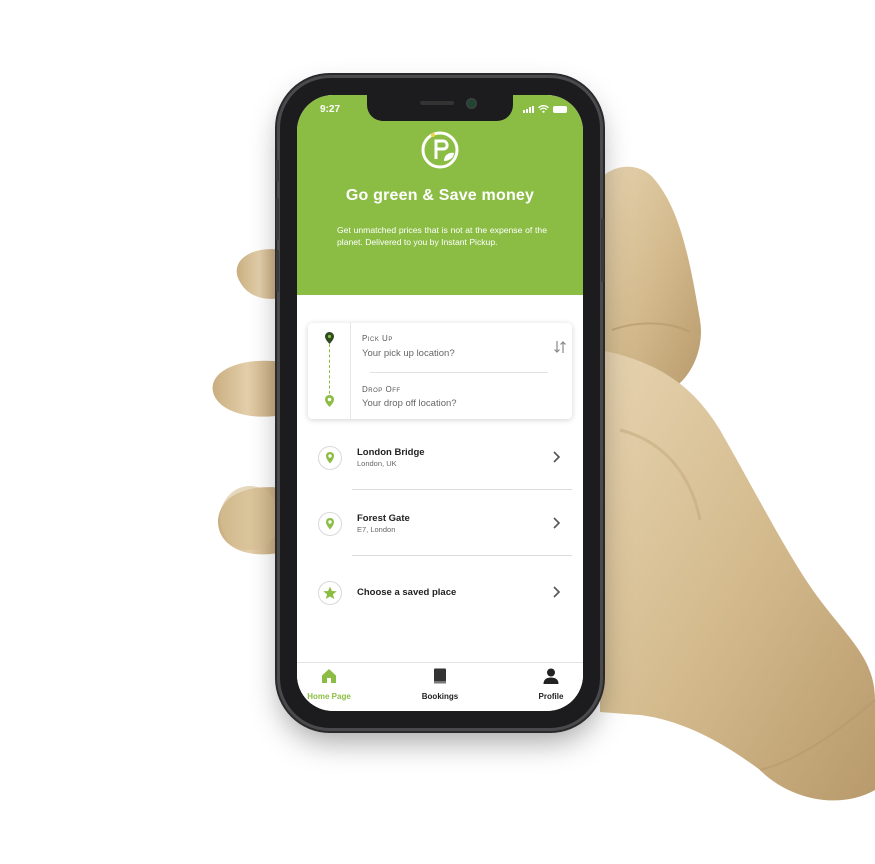  Describe the element at coordinates (330, 109) in the screenshot. I see `status-time: 9:27` at that location.